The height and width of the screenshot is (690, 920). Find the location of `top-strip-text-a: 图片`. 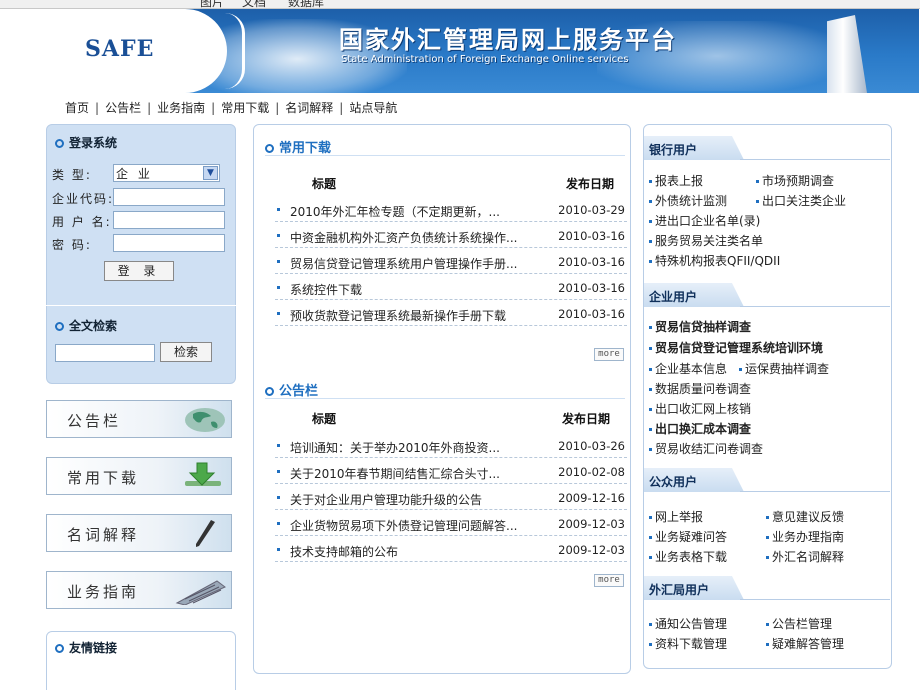

top-strip-text-a: 图片 is located at coordinates (212, 4).